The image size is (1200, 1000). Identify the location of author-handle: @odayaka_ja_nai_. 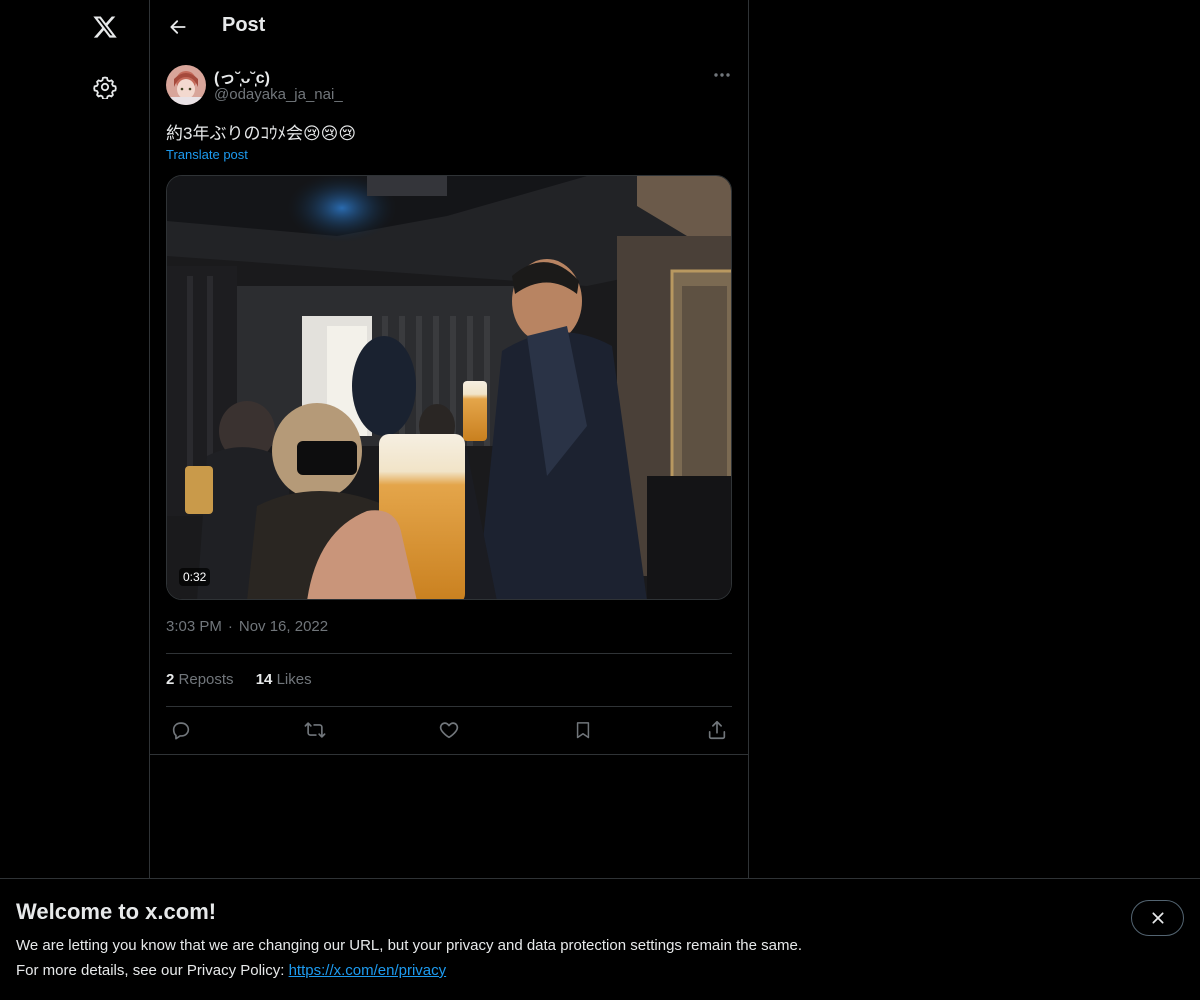
(278, 94).